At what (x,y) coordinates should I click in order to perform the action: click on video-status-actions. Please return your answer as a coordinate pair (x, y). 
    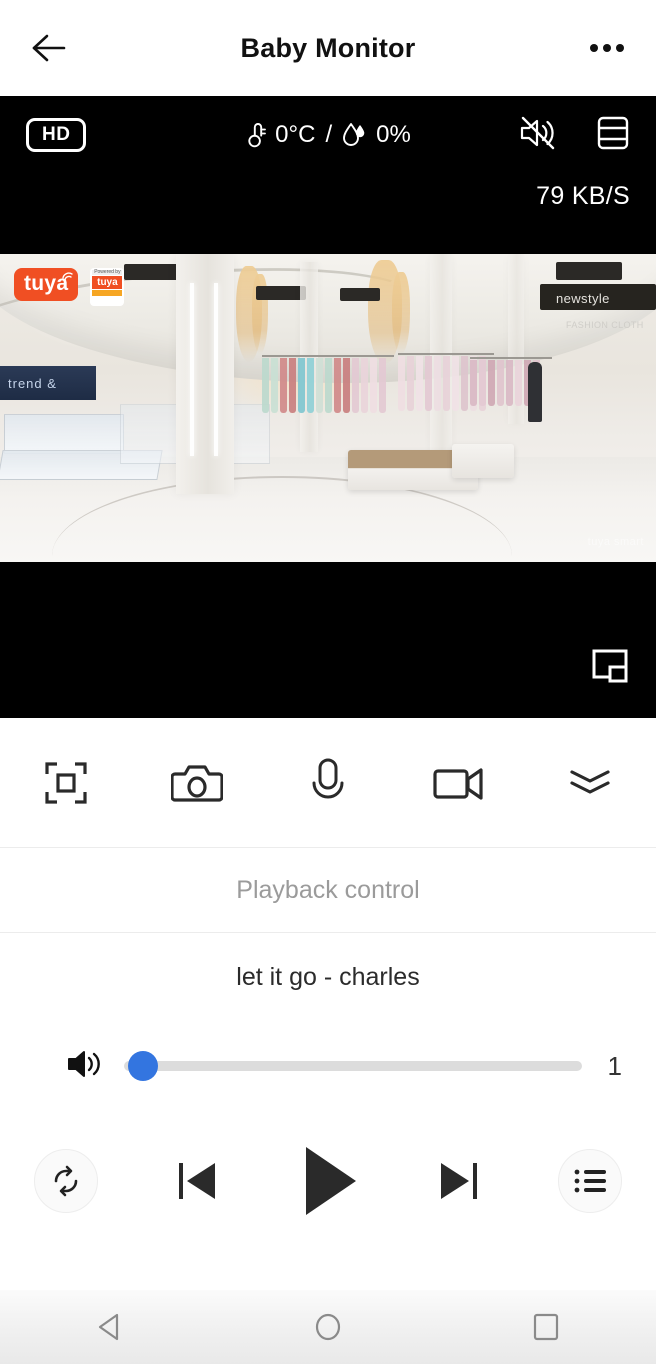
    Looking at the image, I should click on (574, 135).